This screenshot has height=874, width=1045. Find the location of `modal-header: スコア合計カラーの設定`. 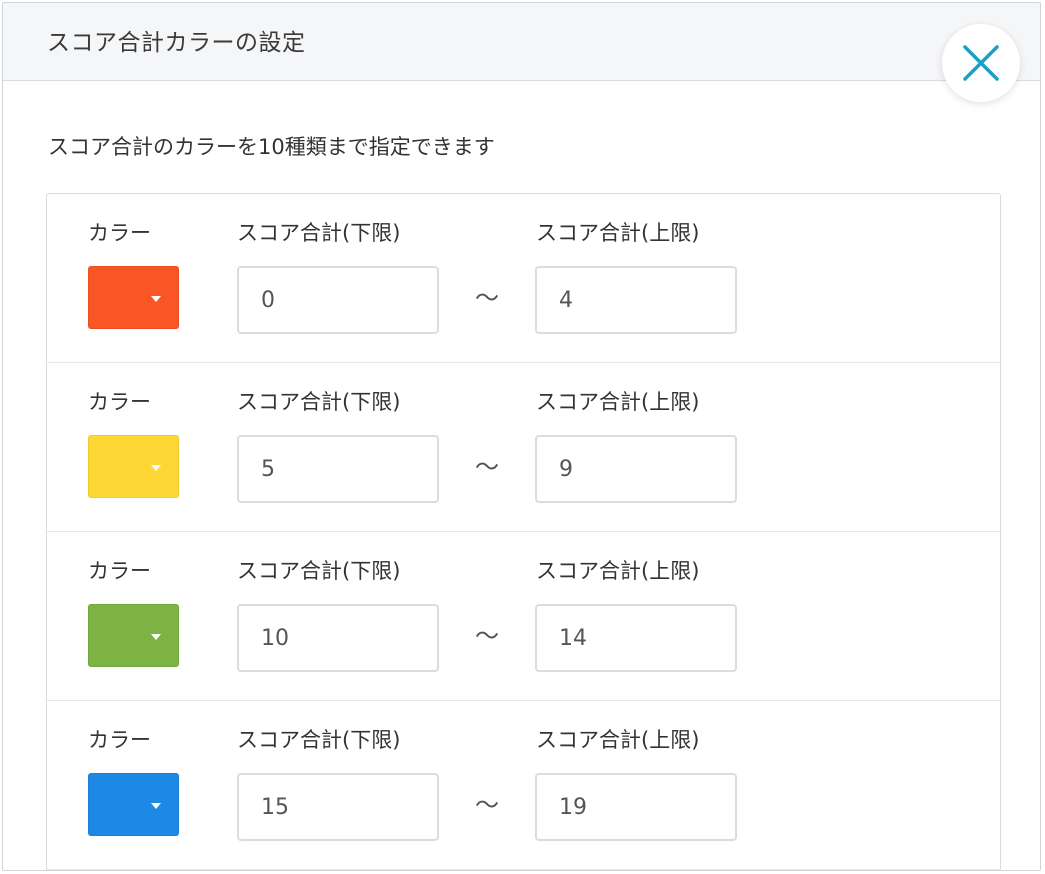

modal-header: スコア合計カラーの設定 is located at coordinates (521, 42).